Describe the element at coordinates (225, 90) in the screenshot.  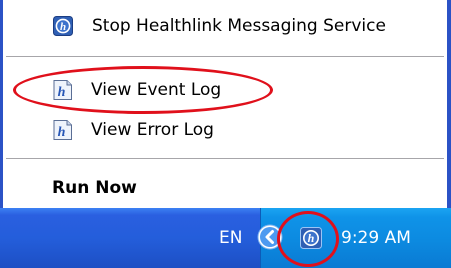
I see `menu-item-view-event-log: h View Event Log` at that location.